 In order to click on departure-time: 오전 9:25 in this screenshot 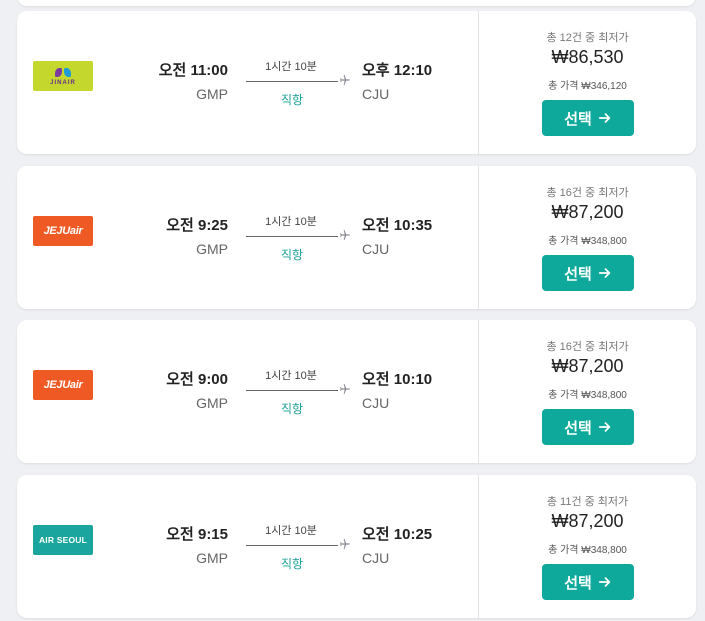, I will do `click(197, 225)`.